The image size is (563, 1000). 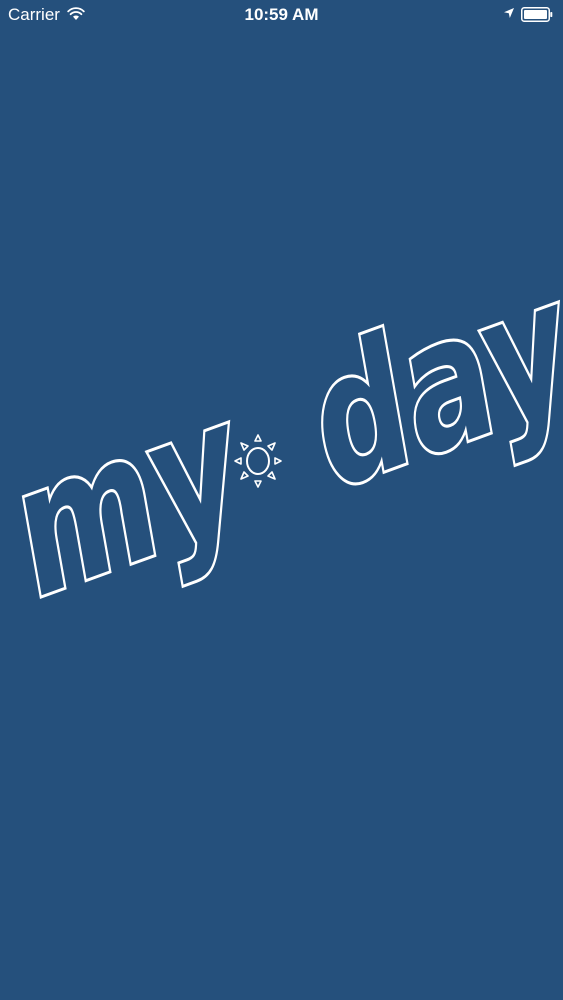 What do you see at coordinates (431, 385) in the screenshot?
I see `logo-word-day: day` at bounding box center [431, 385].